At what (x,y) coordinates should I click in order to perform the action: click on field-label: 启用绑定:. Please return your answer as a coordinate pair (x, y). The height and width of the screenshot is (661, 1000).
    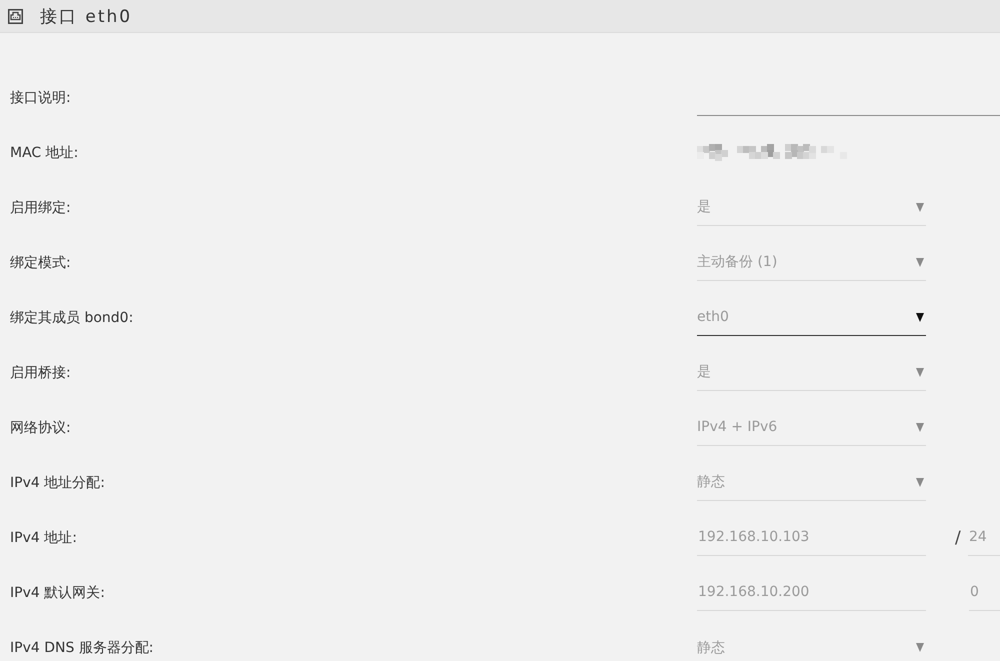
    Looking at the image, I should click on (40, 208).